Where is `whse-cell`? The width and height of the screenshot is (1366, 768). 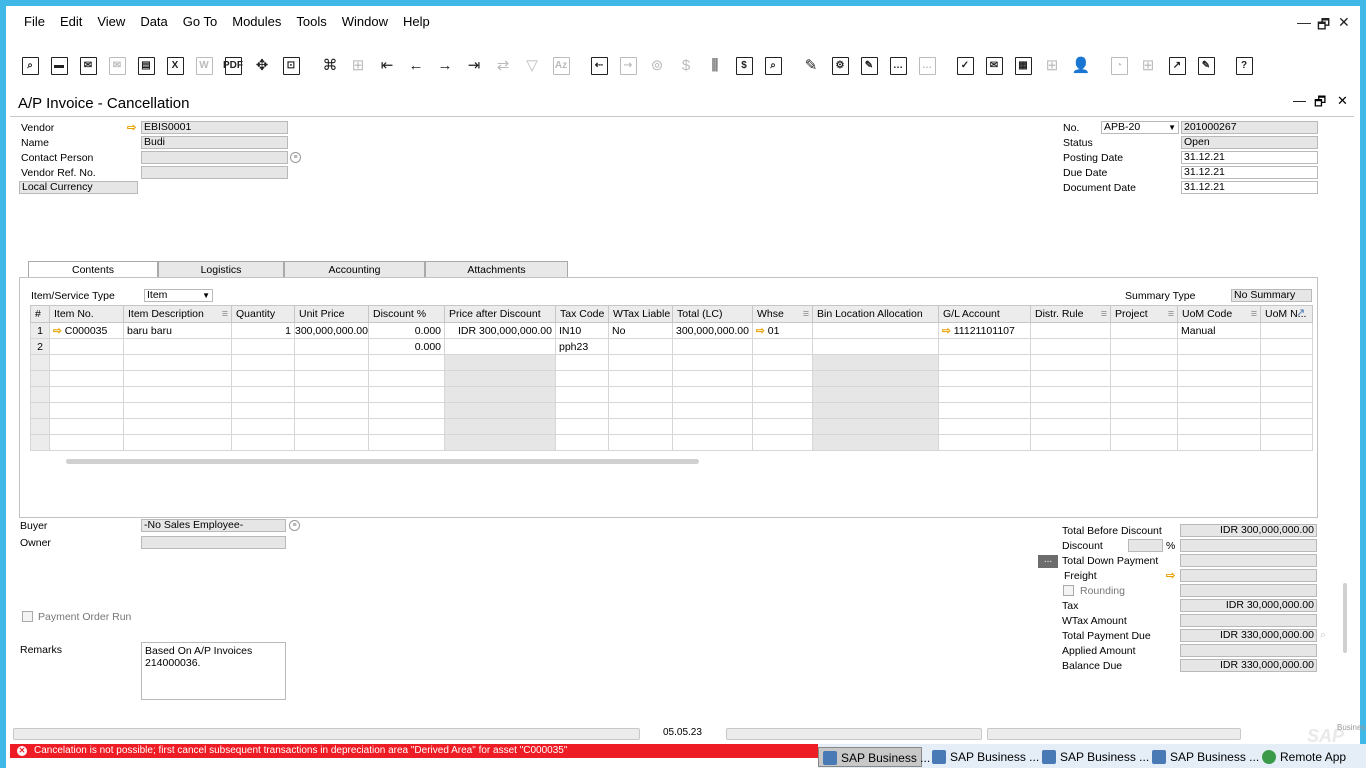 whse-cell is located at coordinates (782, 346).